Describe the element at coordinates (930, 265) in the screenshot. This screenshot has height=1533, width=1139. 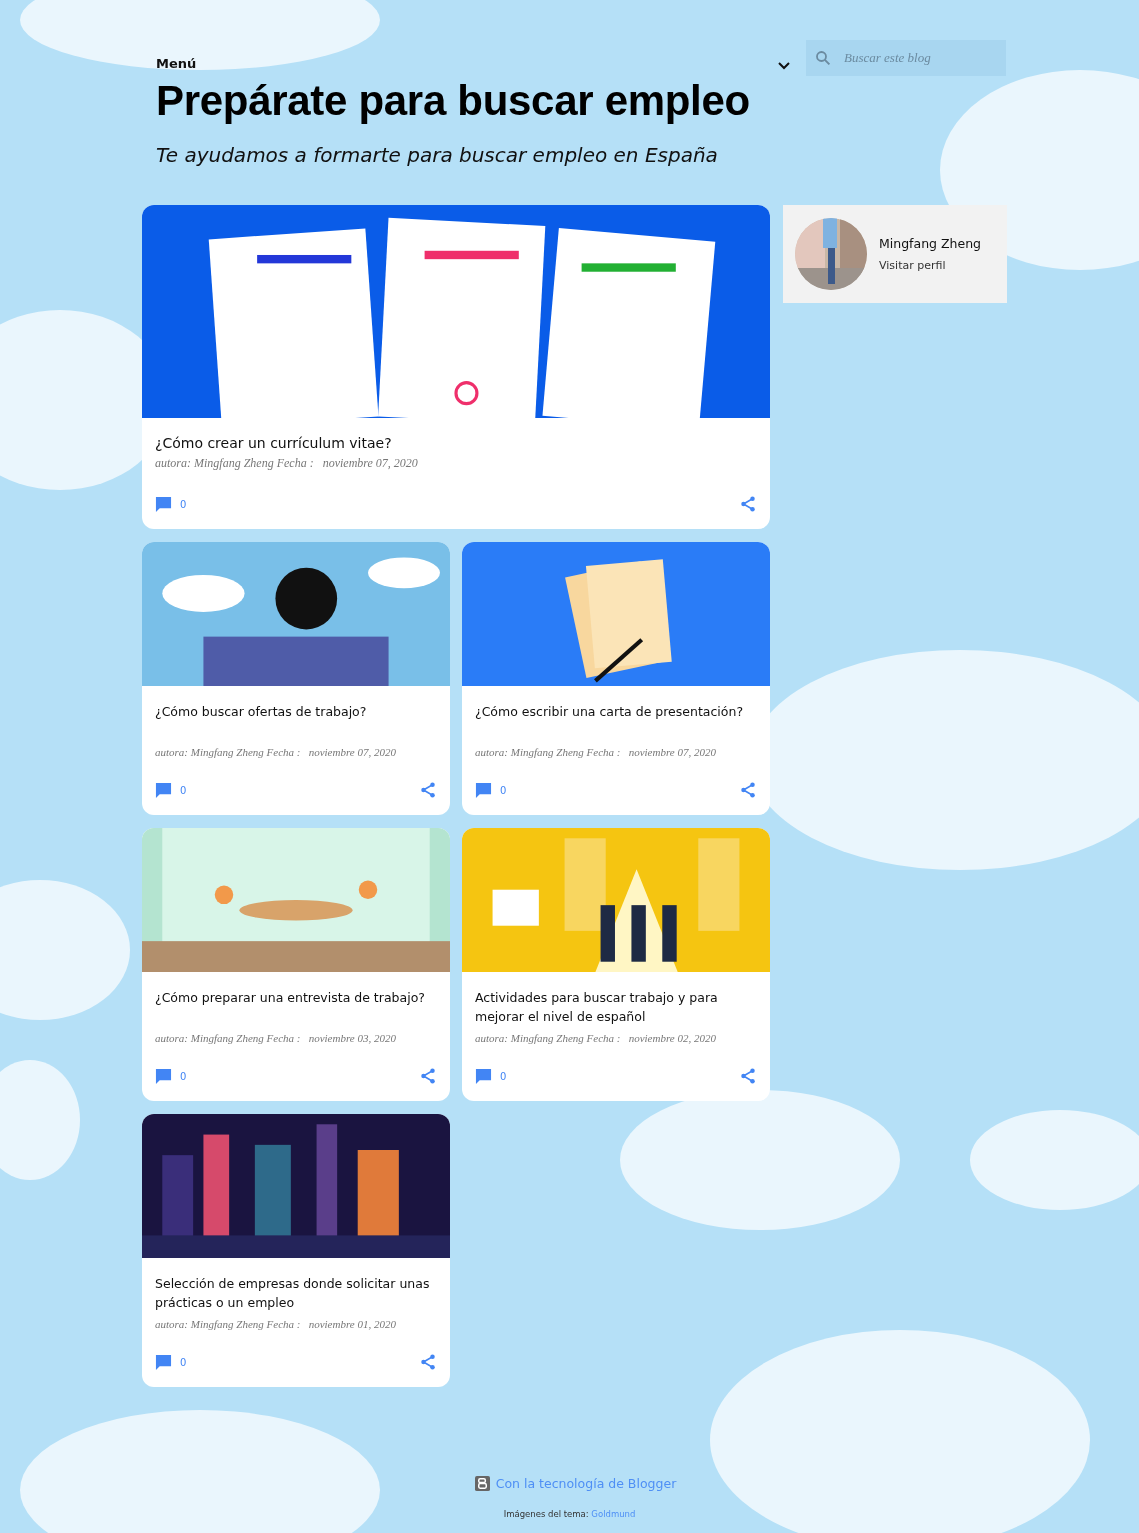
I see `visit-profile-link: Visitar perfil` at that location.